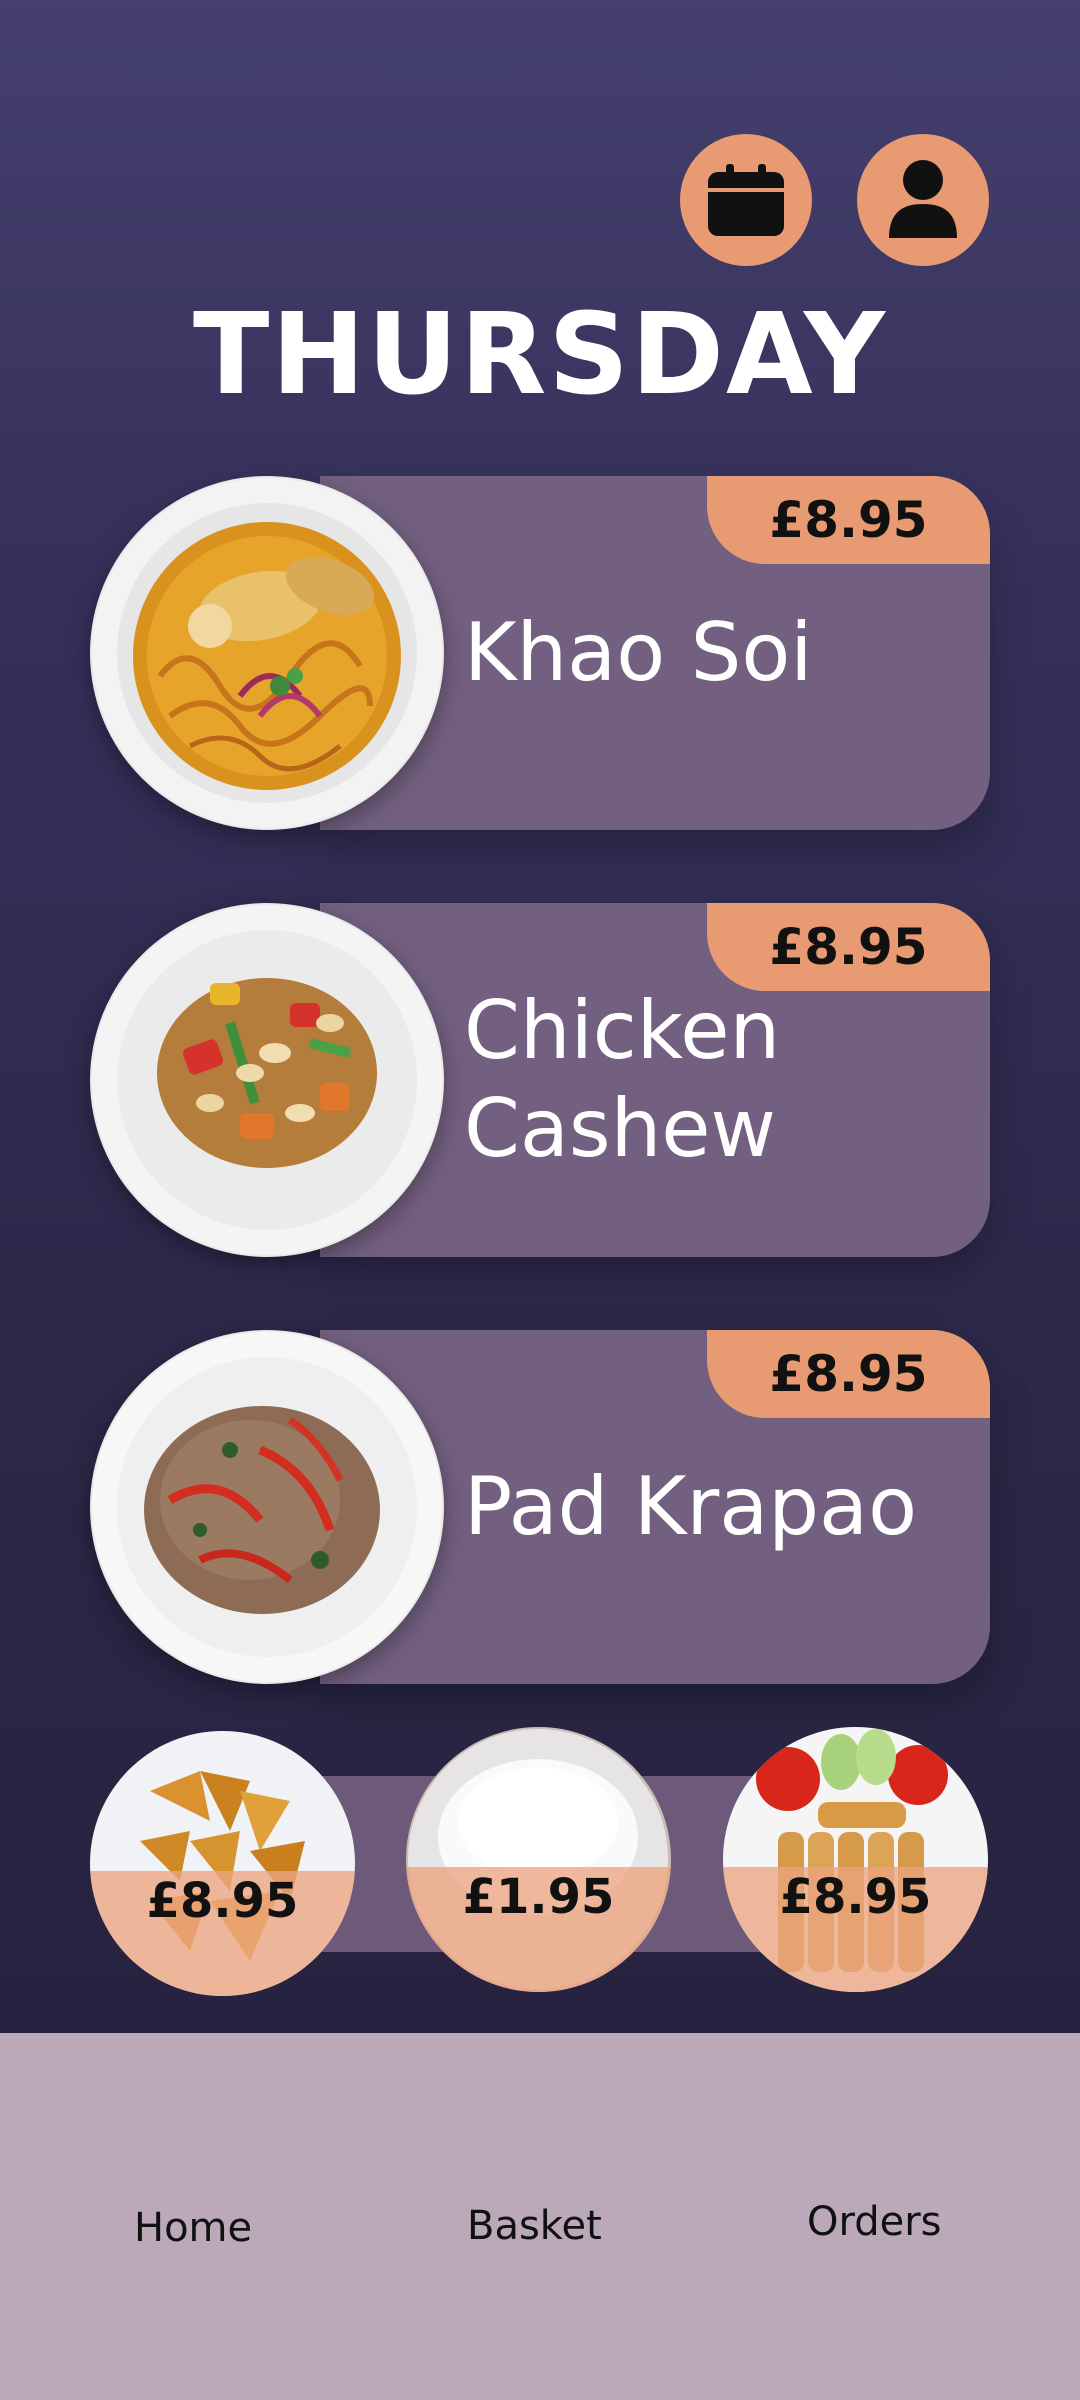  What do you see at coordinates (534, 2226) in the screenshot?
I see `nav-basket: Basket` at bounding box center [534, 2226].